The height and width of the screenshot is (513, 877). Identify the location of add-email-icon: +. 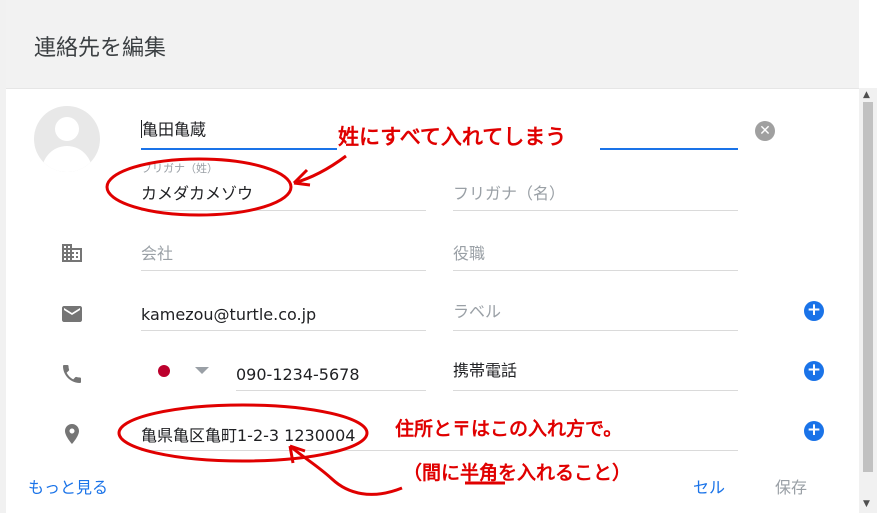
(814, 311).